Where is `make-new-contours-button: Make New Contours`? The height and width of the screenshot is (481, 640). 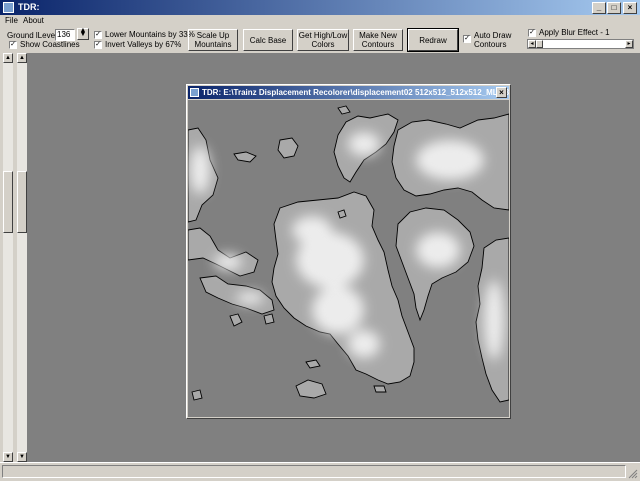
make-new-contours-button: Make New Contours is located at coordinates (378, 40).